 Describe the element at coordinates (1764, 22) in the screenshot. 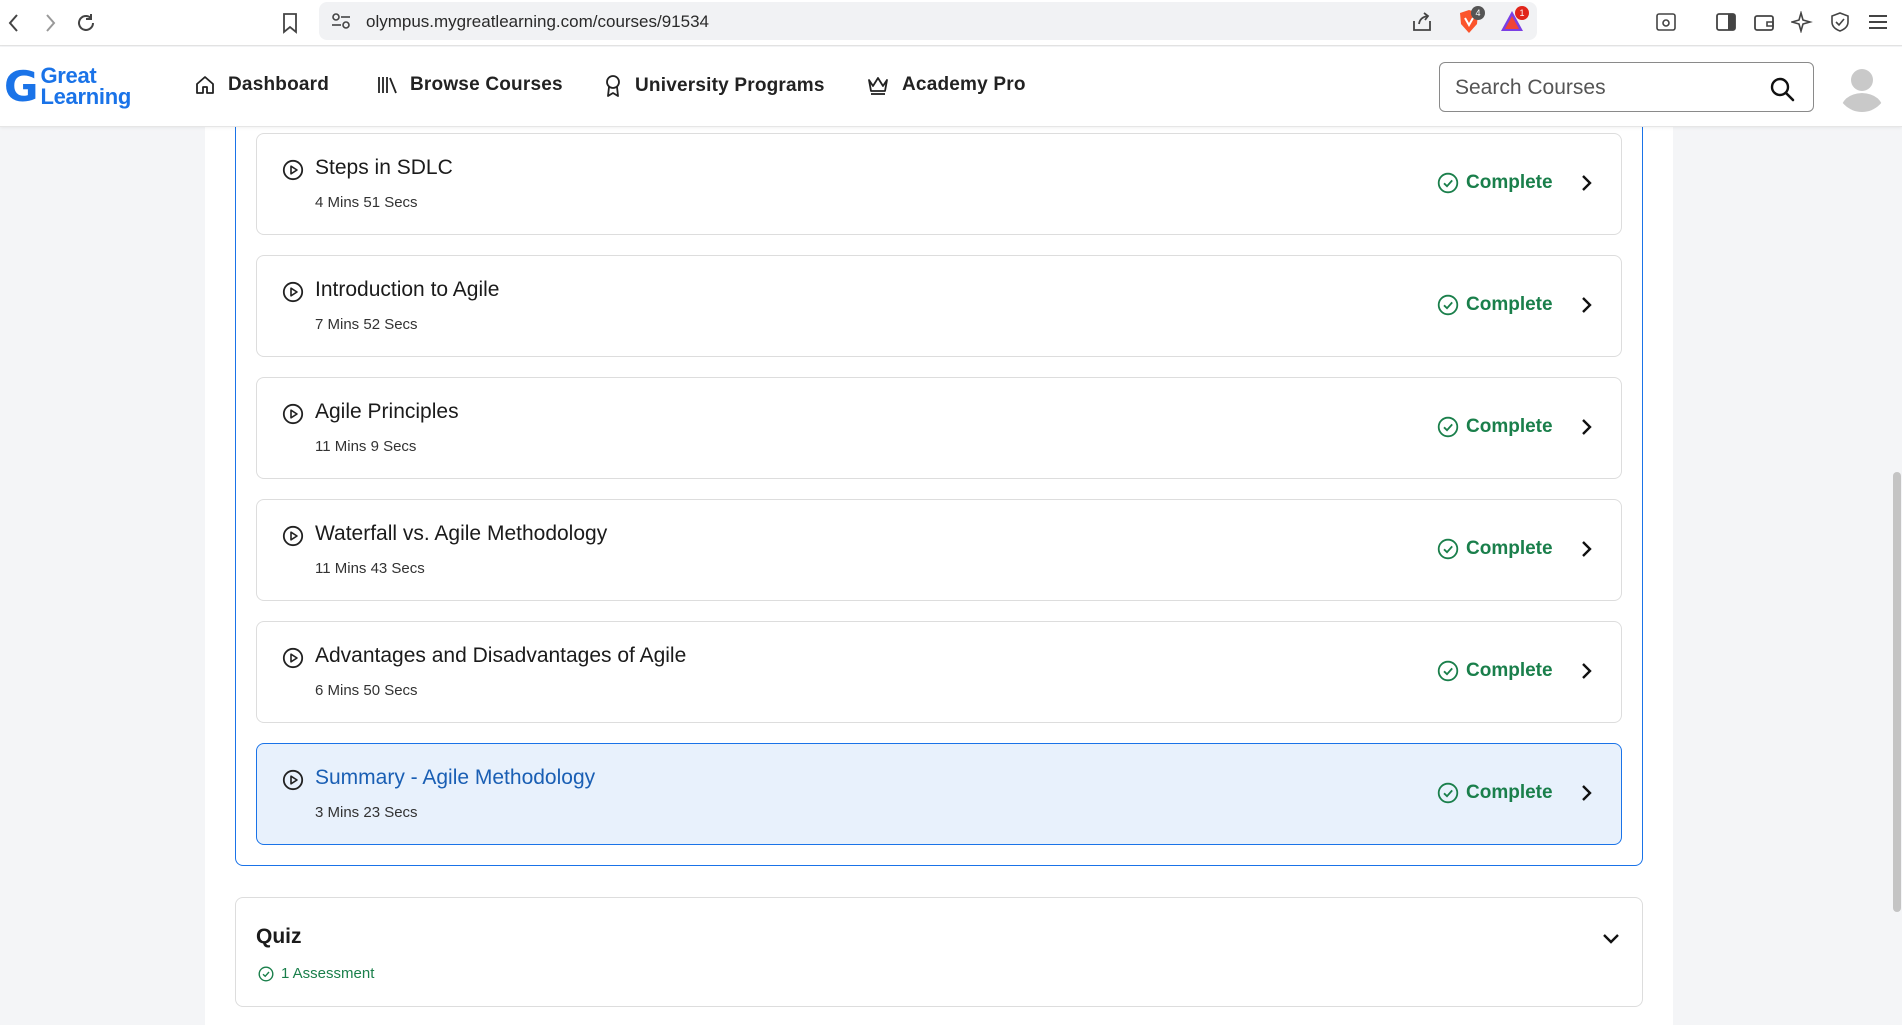

I see `wallet-icon` at that location.